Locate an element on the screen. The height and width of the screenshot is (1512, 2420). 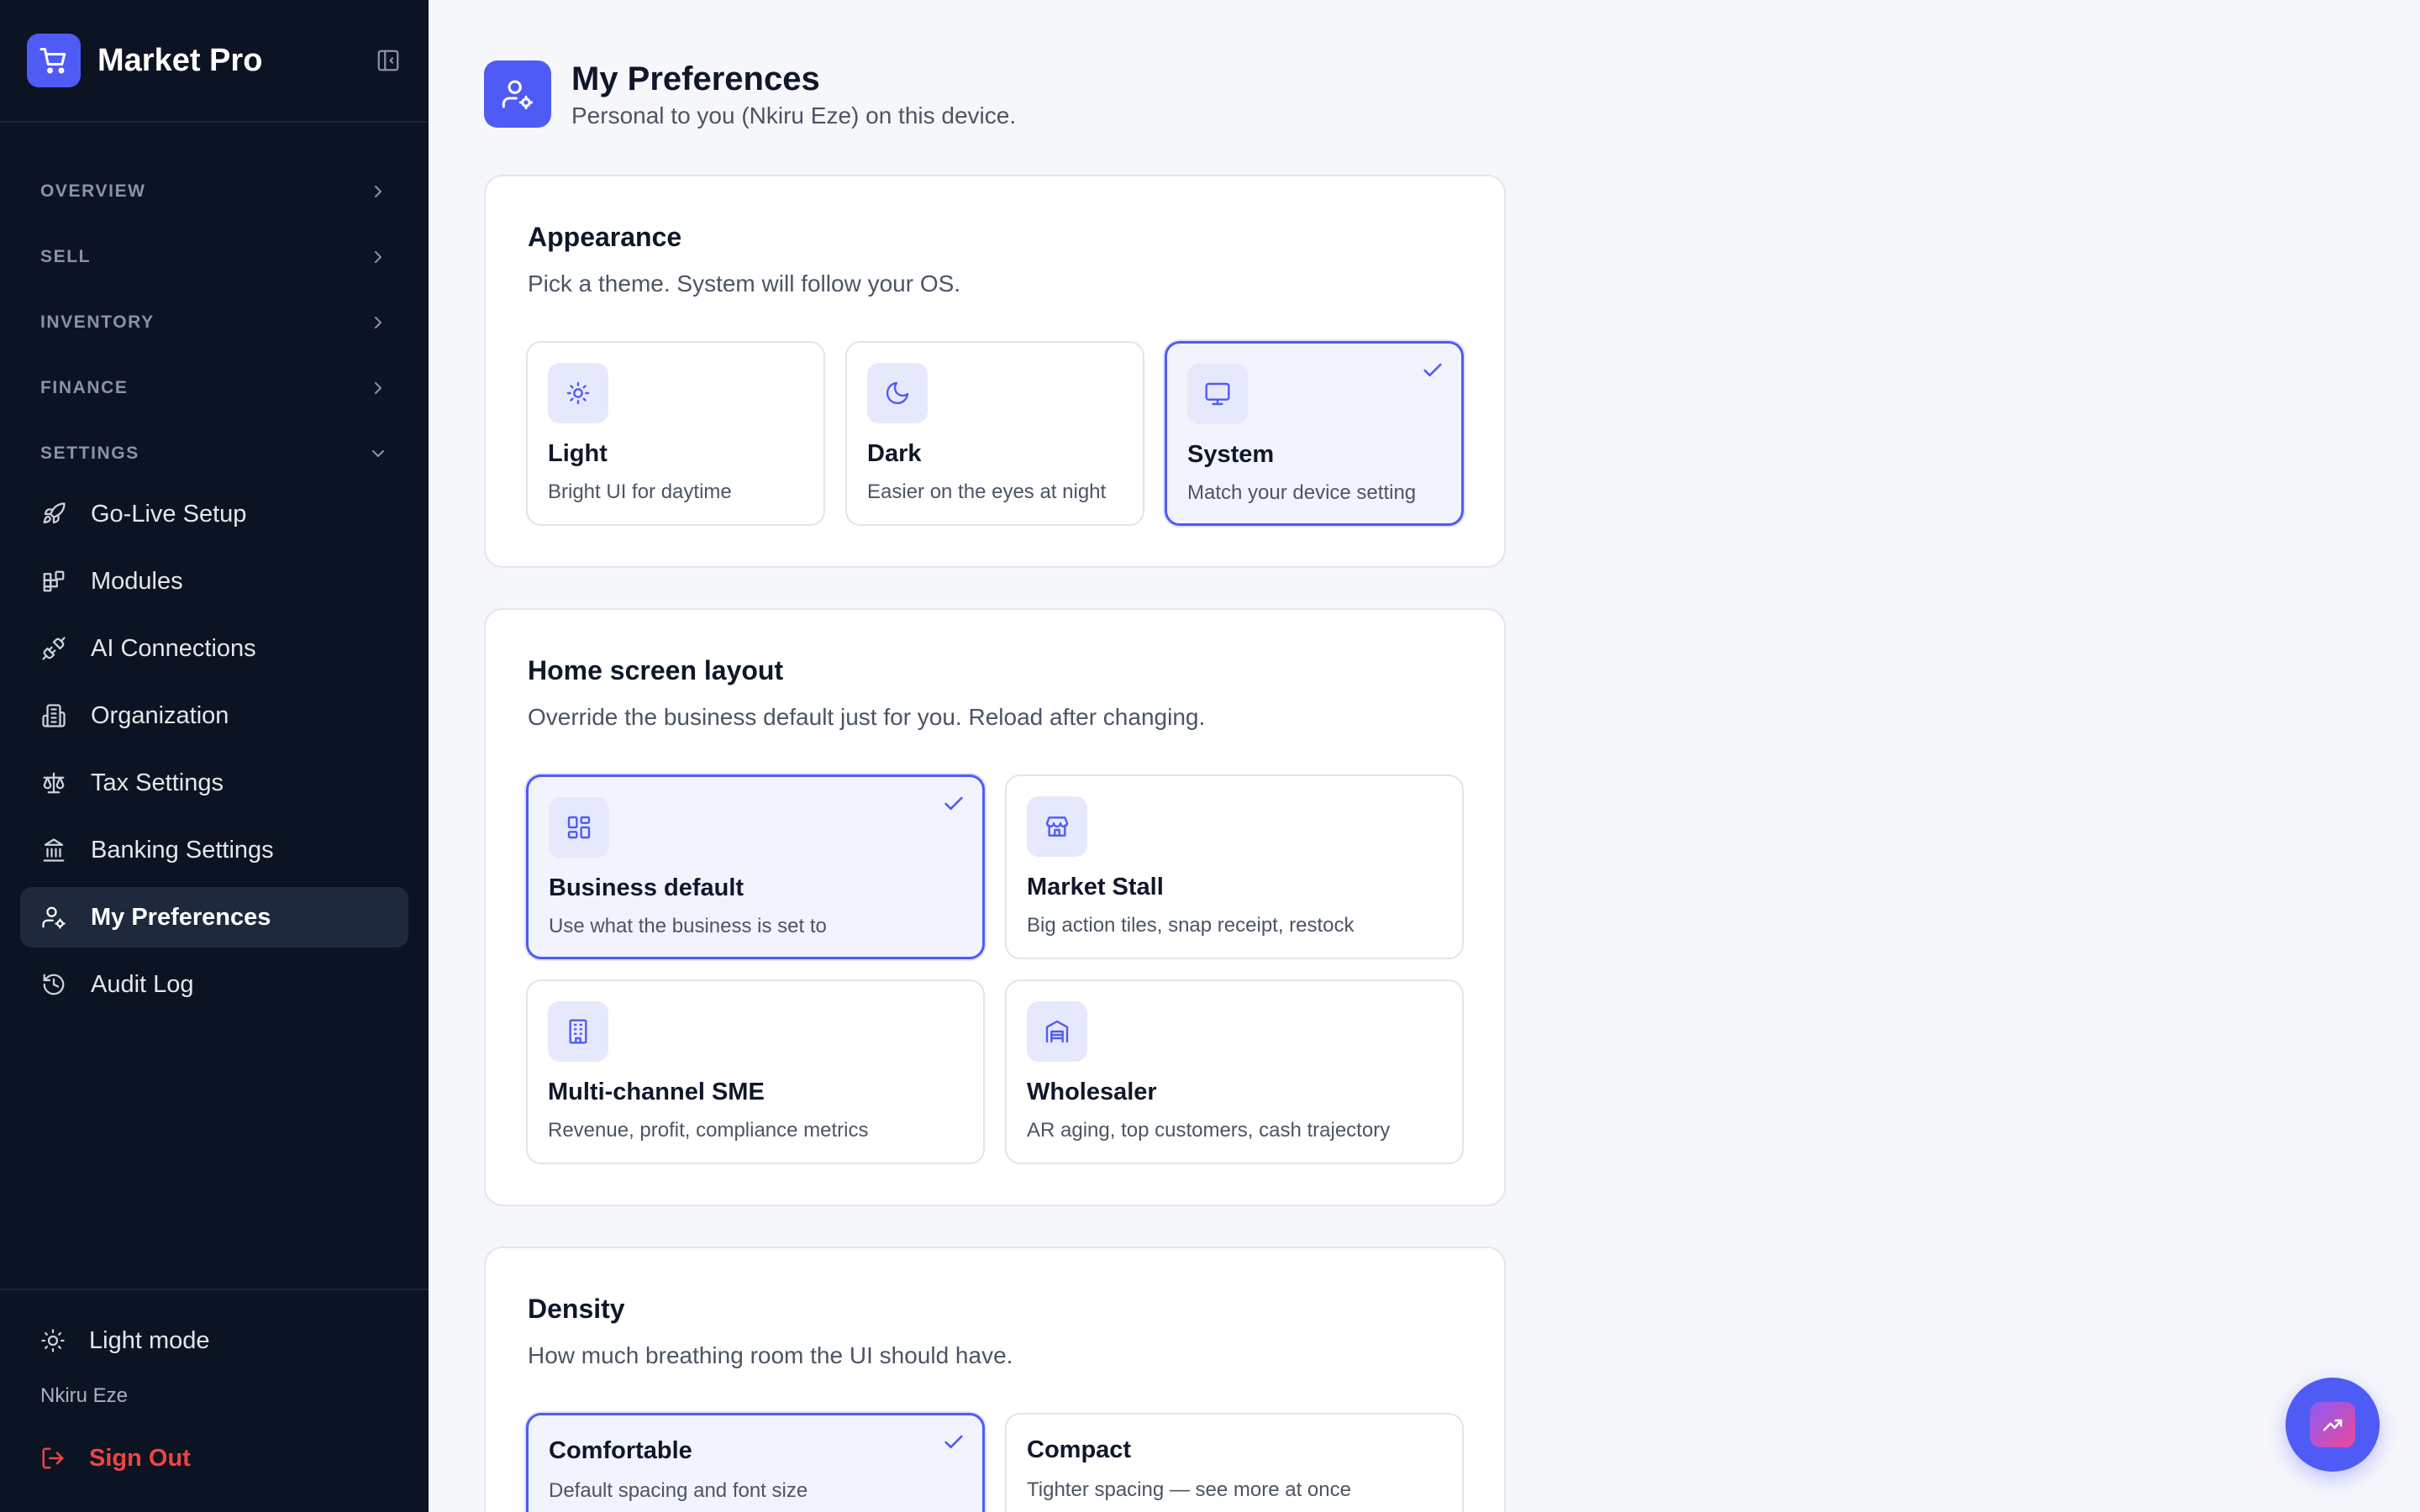
sidebar-item-label: AI Connections is located at coordinates (173, 648).